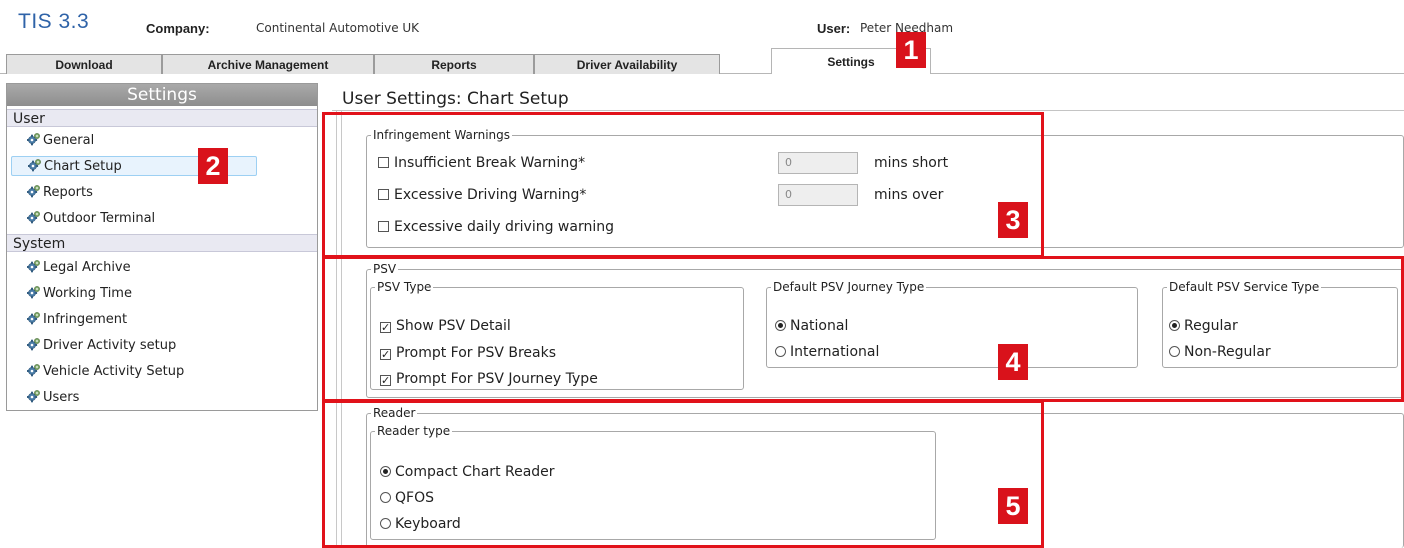 The width and height of the screenshot is (1404, 548). Describe the element at coordinates (110, 345) in the screenshot. I see `sidebar-item-label: Driver Activity setup` at that location.